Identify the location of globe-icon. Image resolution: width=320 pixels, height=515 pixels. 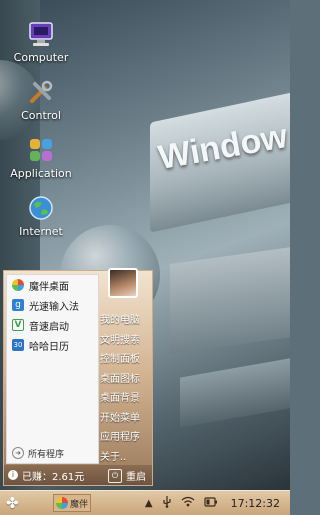
(41, 208).